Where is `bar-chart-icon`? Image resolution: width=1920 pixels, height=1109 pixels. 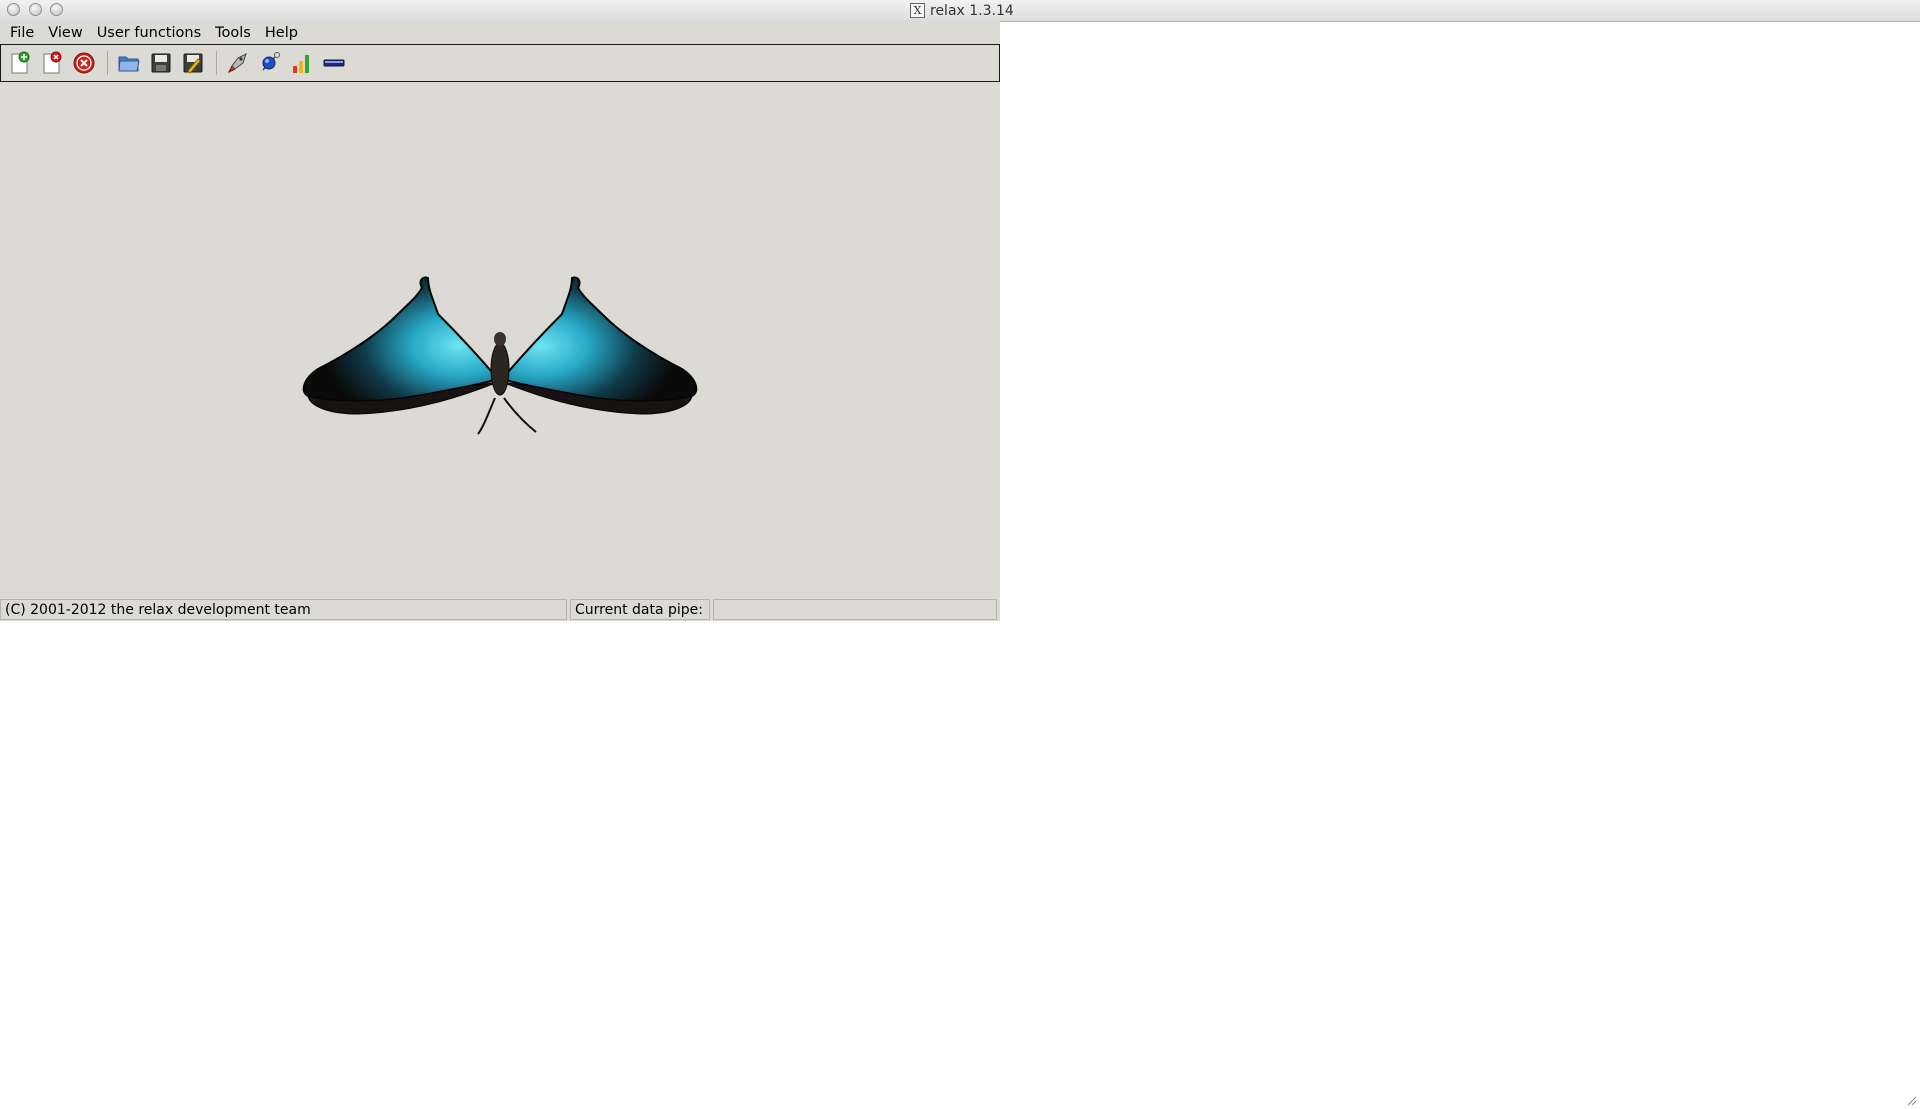
bar-chart-icon is located at coordinates (301, 64).